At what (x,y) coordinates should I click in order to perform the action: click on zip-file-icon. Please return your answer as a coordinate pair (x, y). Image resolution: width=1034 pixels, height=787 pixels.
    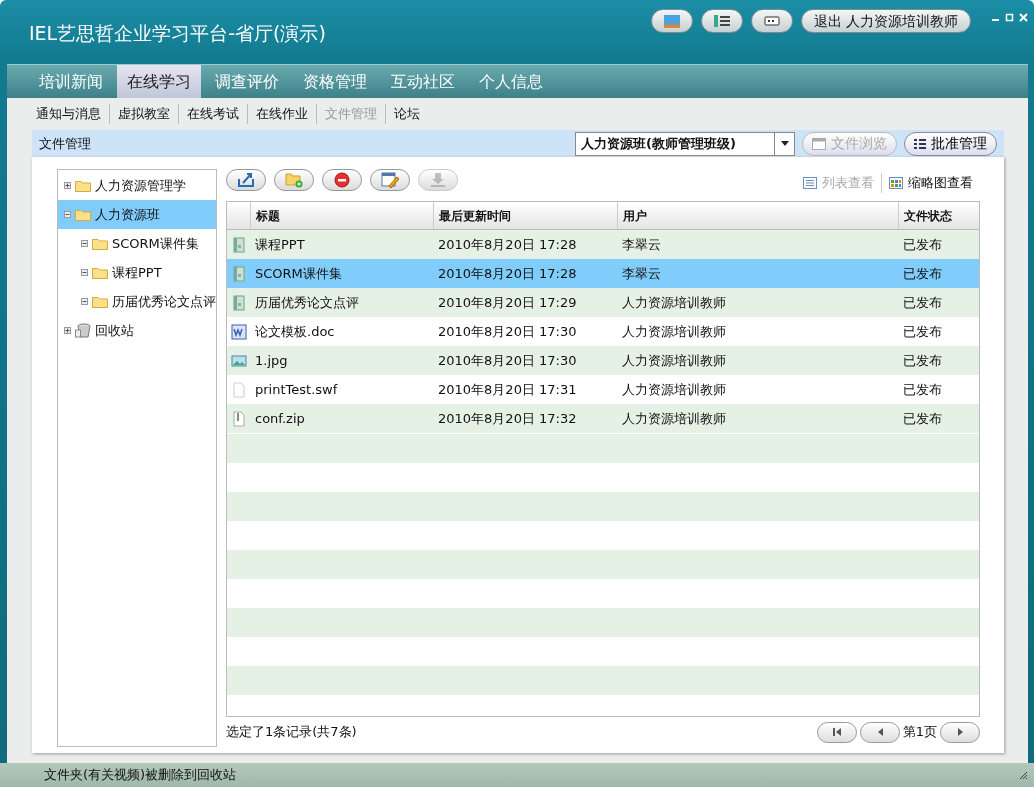
    Looking at the image, I should click on (238, 418).